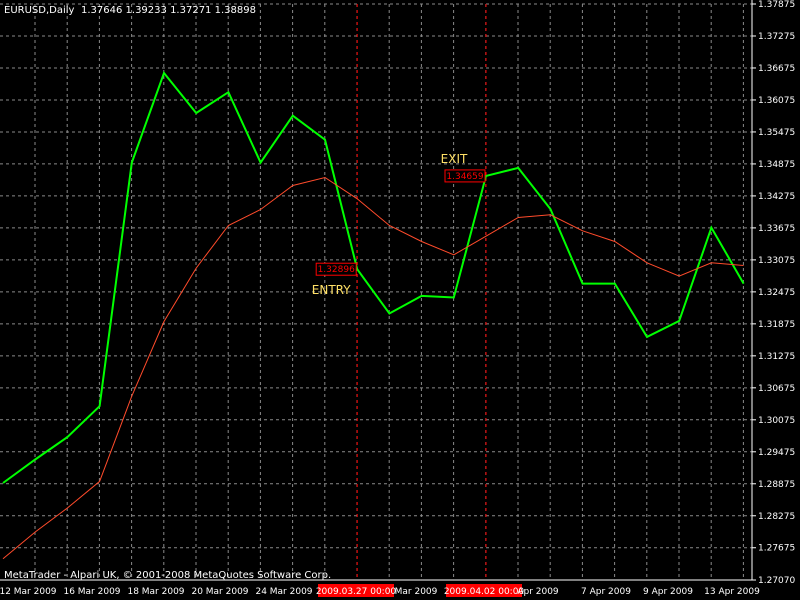 This screenshot has width=800, height=600. I want to click on x-tick-label: 20 Mar 2009, so click(219, 592).